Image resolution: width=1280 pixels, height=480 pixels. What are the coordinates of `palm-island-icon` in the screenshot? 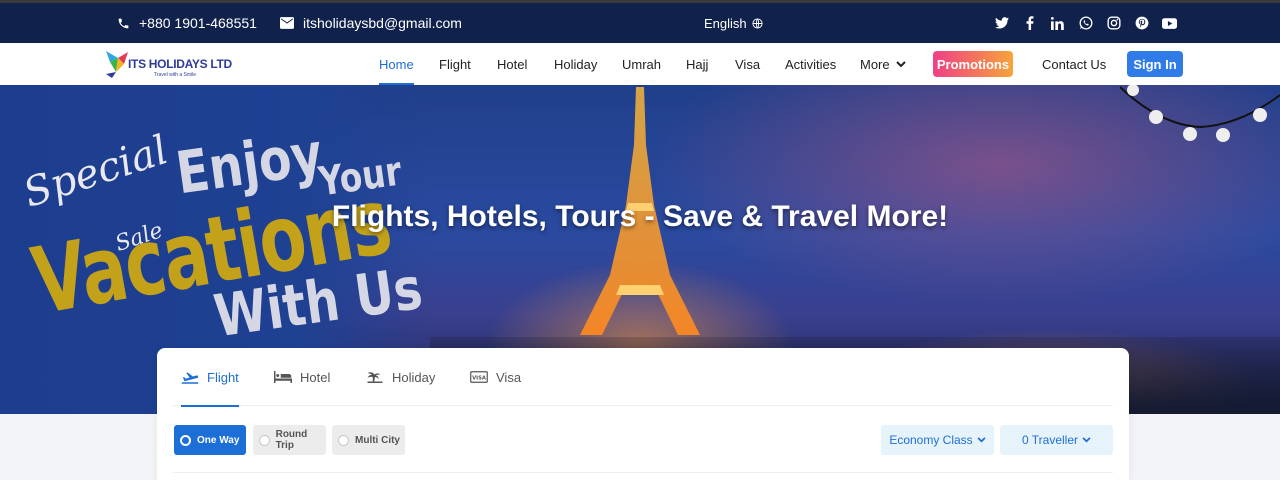 It's located at (375, 377).